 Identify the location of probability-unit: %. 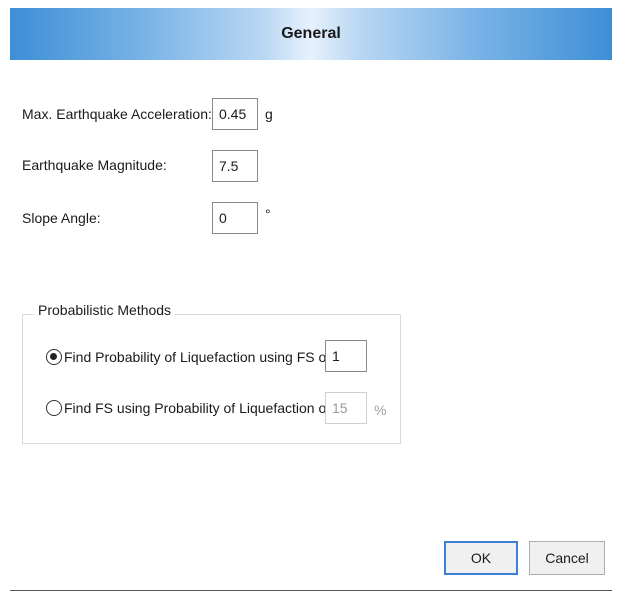
(380, 410).